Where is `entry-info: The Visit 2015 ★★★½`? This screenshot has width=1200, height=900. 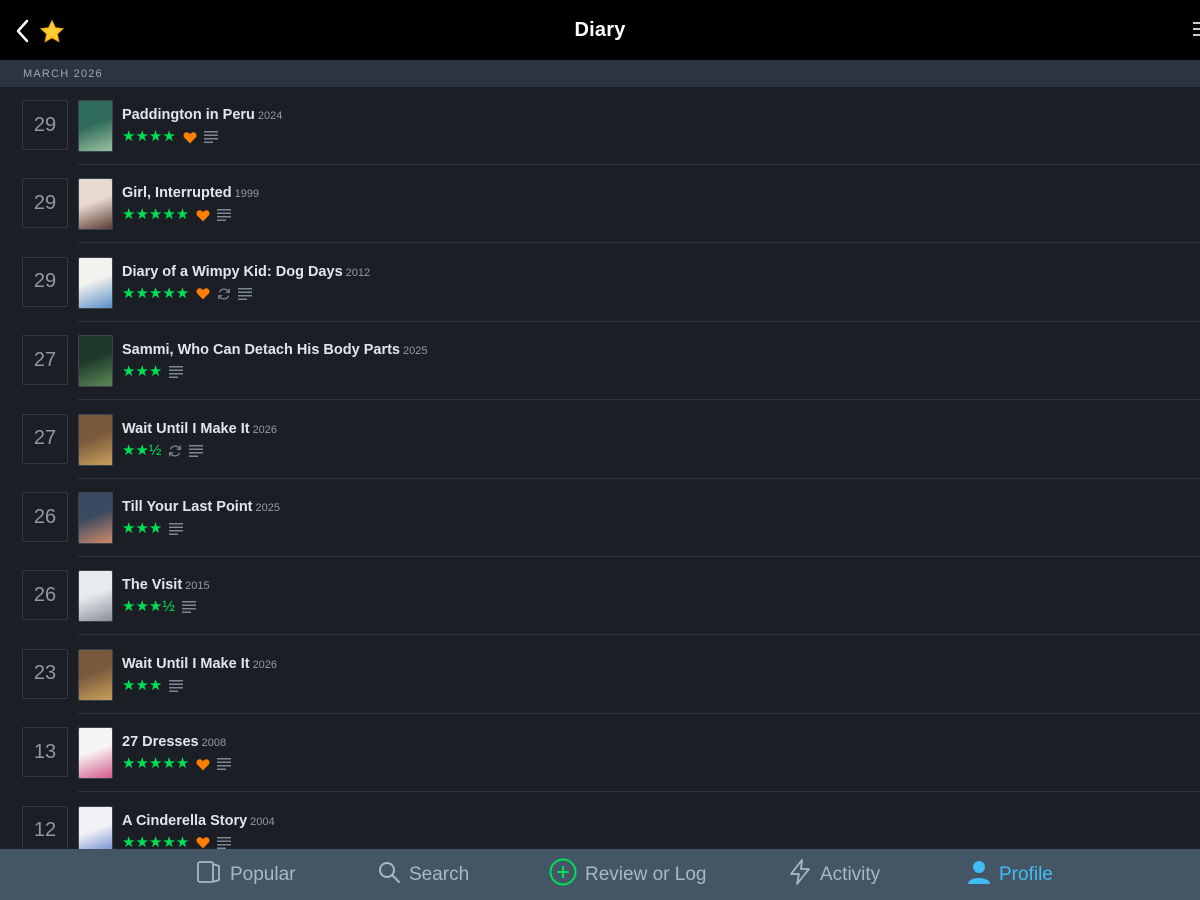
entry-info: The Visit 2015 ★★★½ is located at coordinates (166, 596).